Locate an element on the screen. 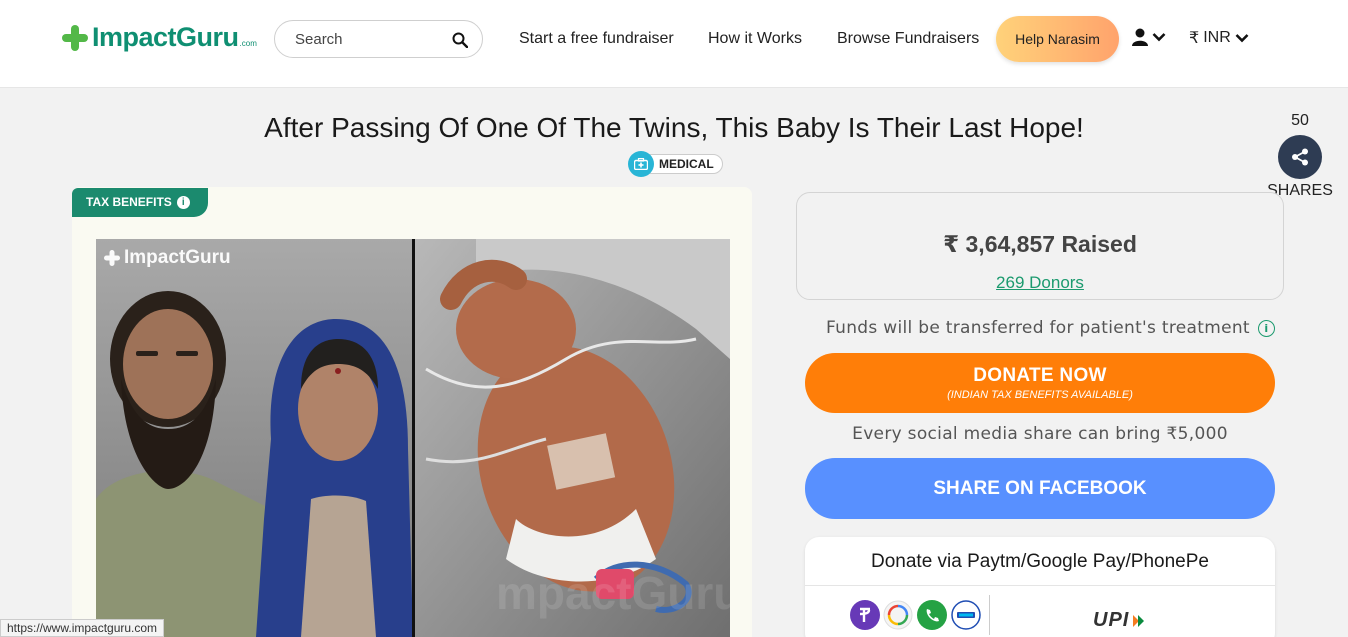 The image size is (1348, 637). category-badge: MEDICAL is located at coordinates (675, 164).